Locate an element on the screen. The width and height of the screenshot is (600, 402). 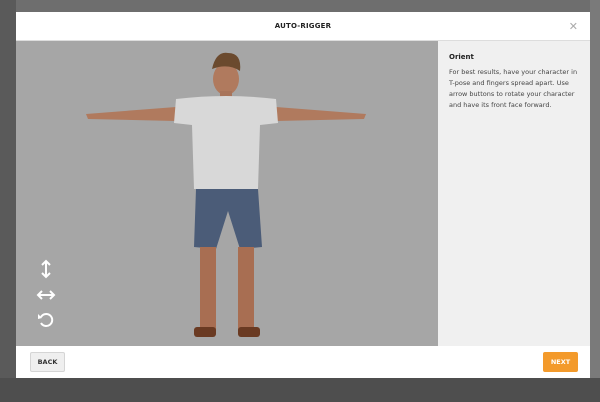
modal-title: AUTO-RIGGER is located at coordinates (303, 26).